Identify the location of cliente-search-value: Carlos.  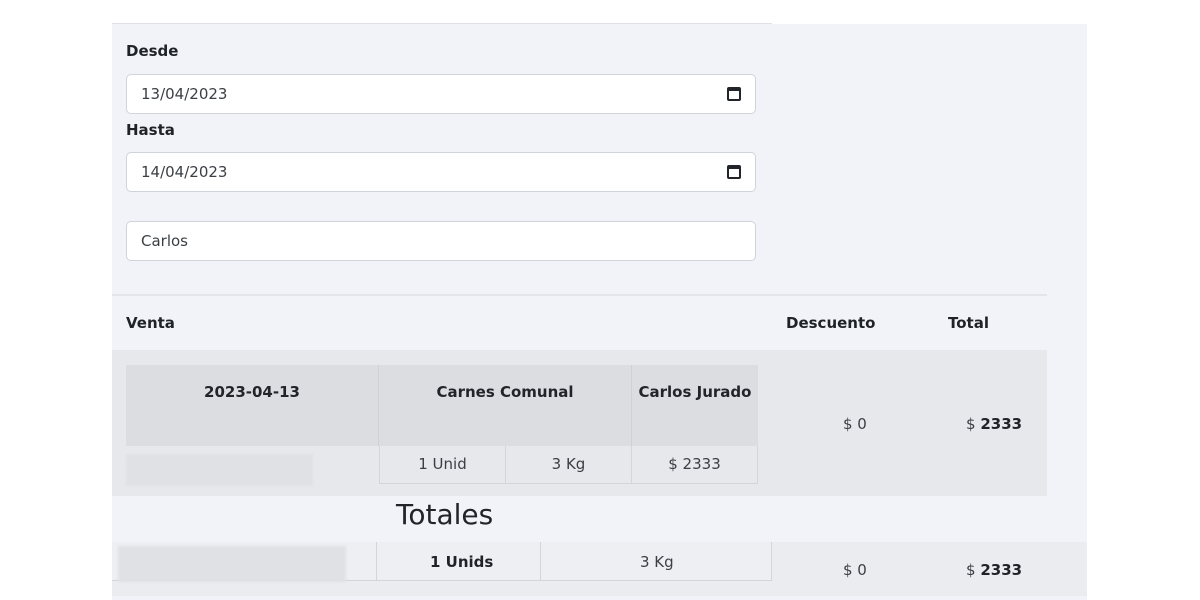
(164, 241).